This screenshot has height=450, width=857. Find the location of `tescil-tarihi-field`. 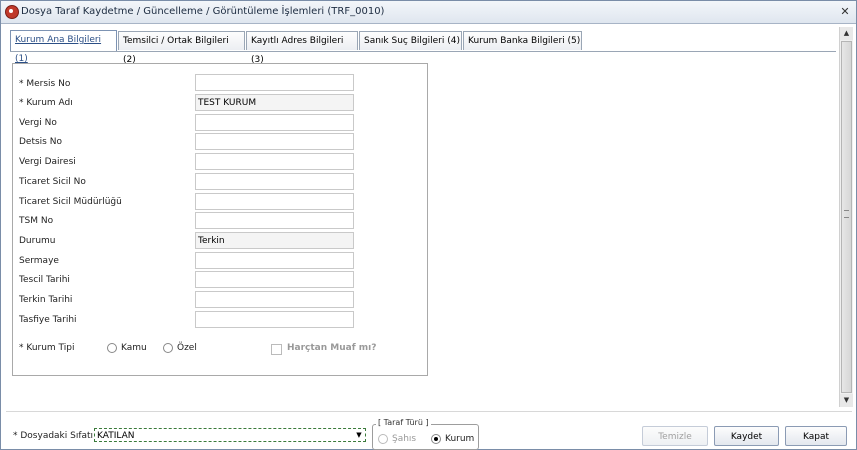

tescil-tarihi-field is located at coordinates (274, 279).